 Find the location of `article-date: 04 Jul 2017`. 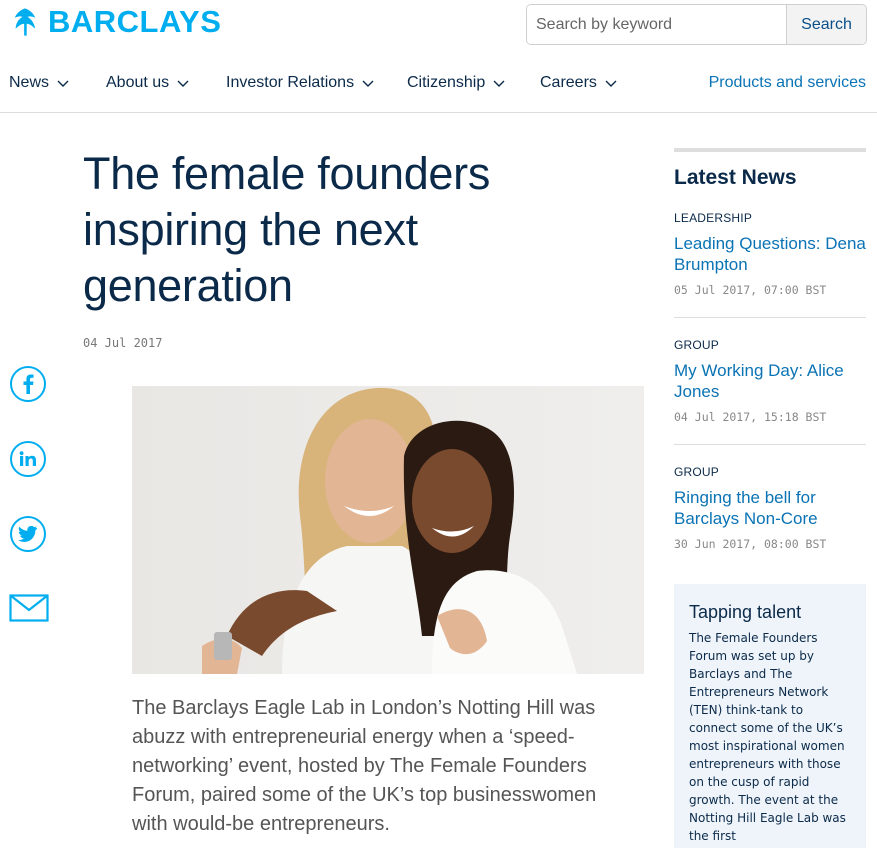

article-date: 04 Jul 2017 is located at coordinates (123, 343).